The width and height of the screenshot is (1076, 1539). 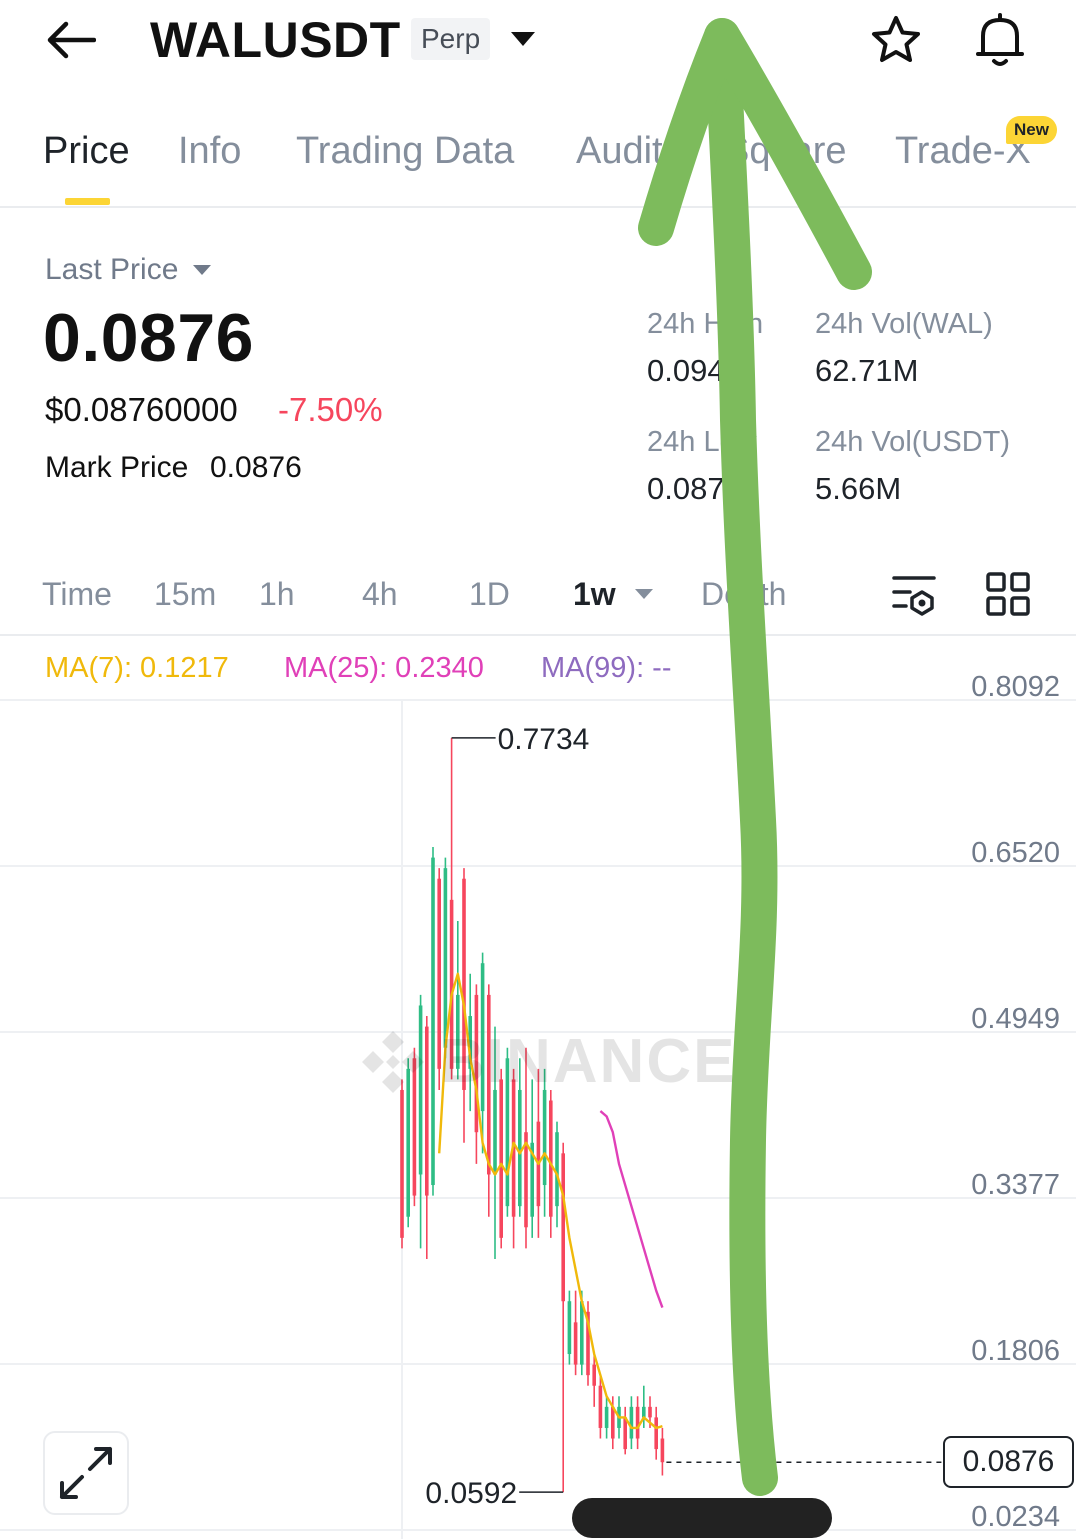 What do you see at coordinates (544, 739) in the screenshot?
I see `max-price-label: 0.7734` at bounding box center [544, 739].